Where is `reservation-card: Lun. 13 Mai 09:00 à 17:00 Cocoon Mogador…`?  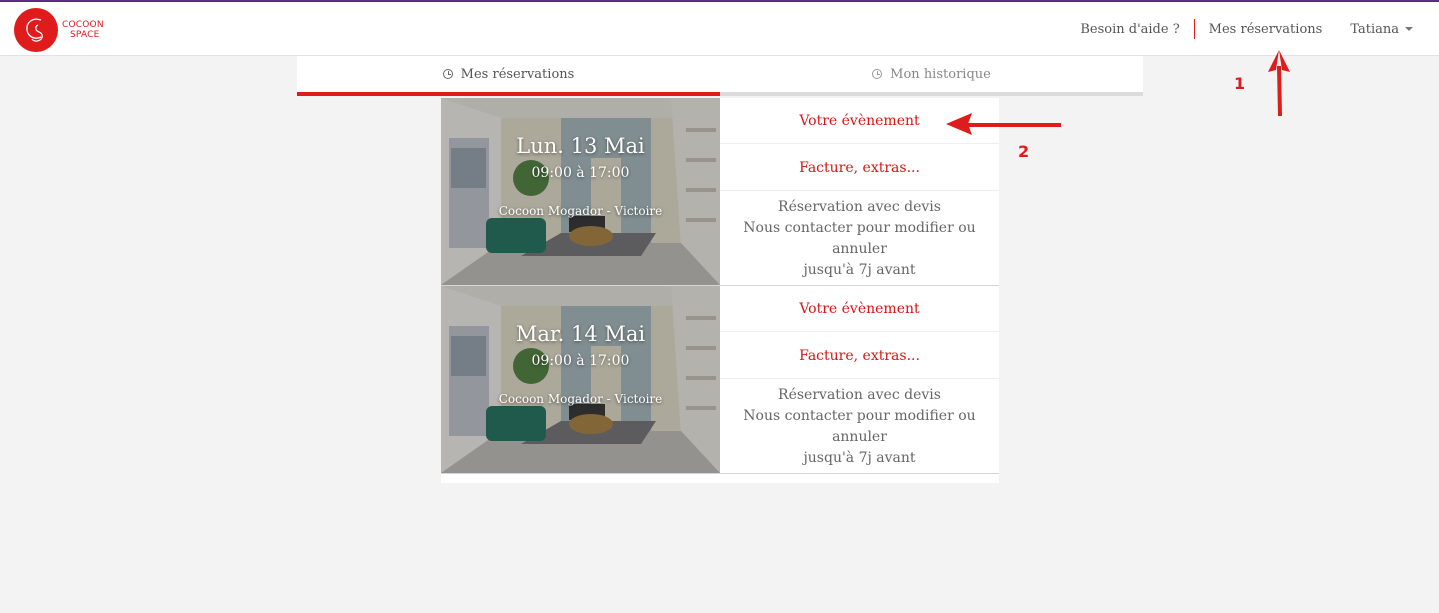
reservation-card: Lun. 13 Mai 09:00 à 17:00 Cocoon Mogador… is located at coordinates (720, 192).